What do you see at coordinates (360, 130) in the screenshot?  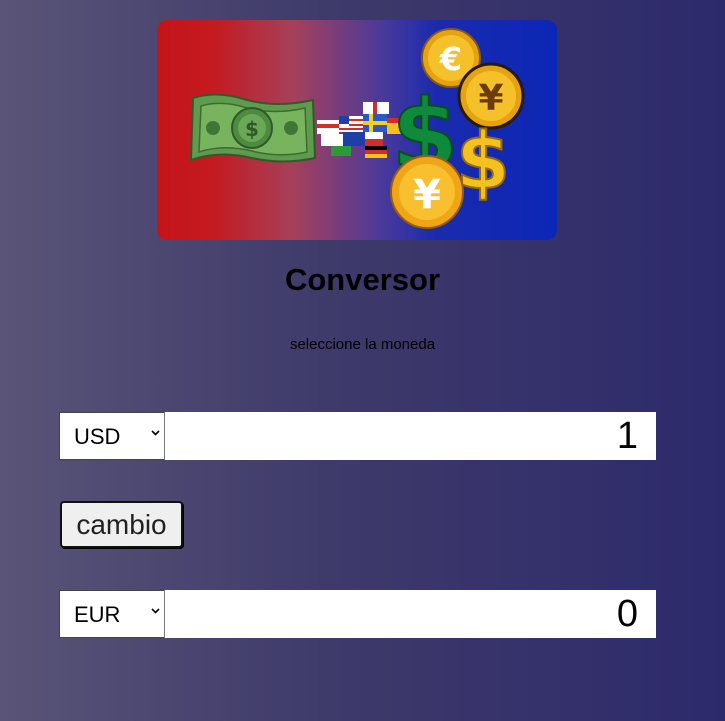 I see `flags-icon` at bounding box center [360, 130].